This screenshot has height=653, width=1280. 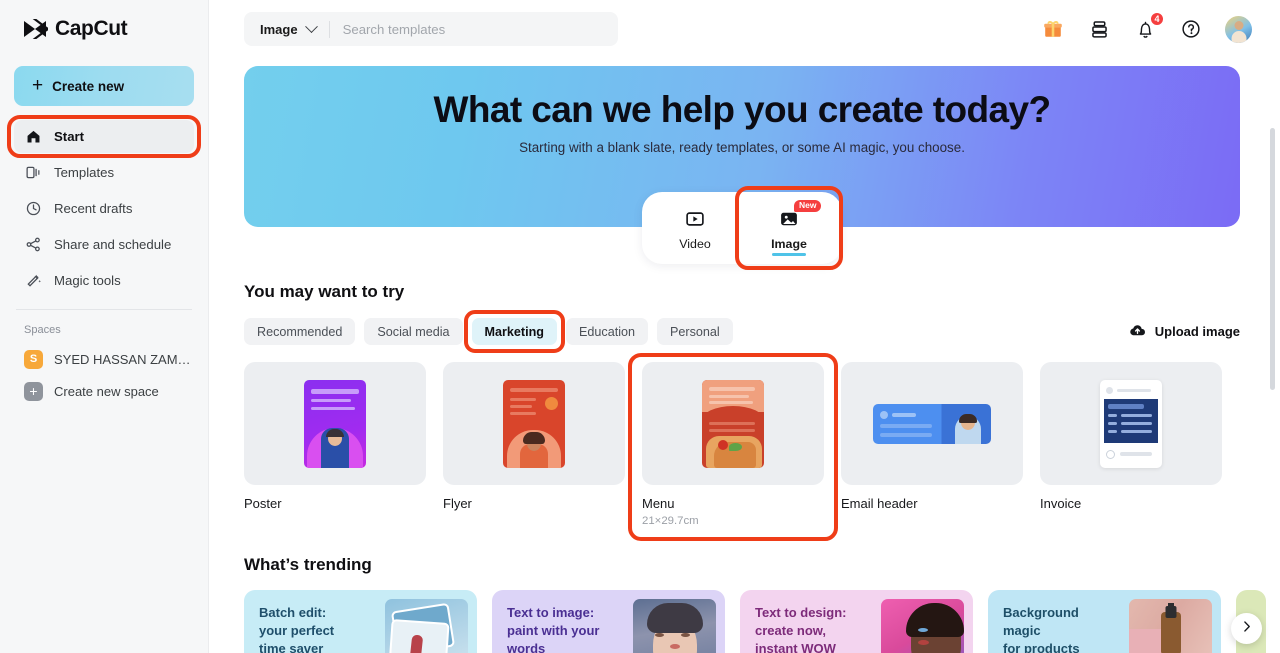 I want to click on gift-icon, so click(x=1053, y=29).